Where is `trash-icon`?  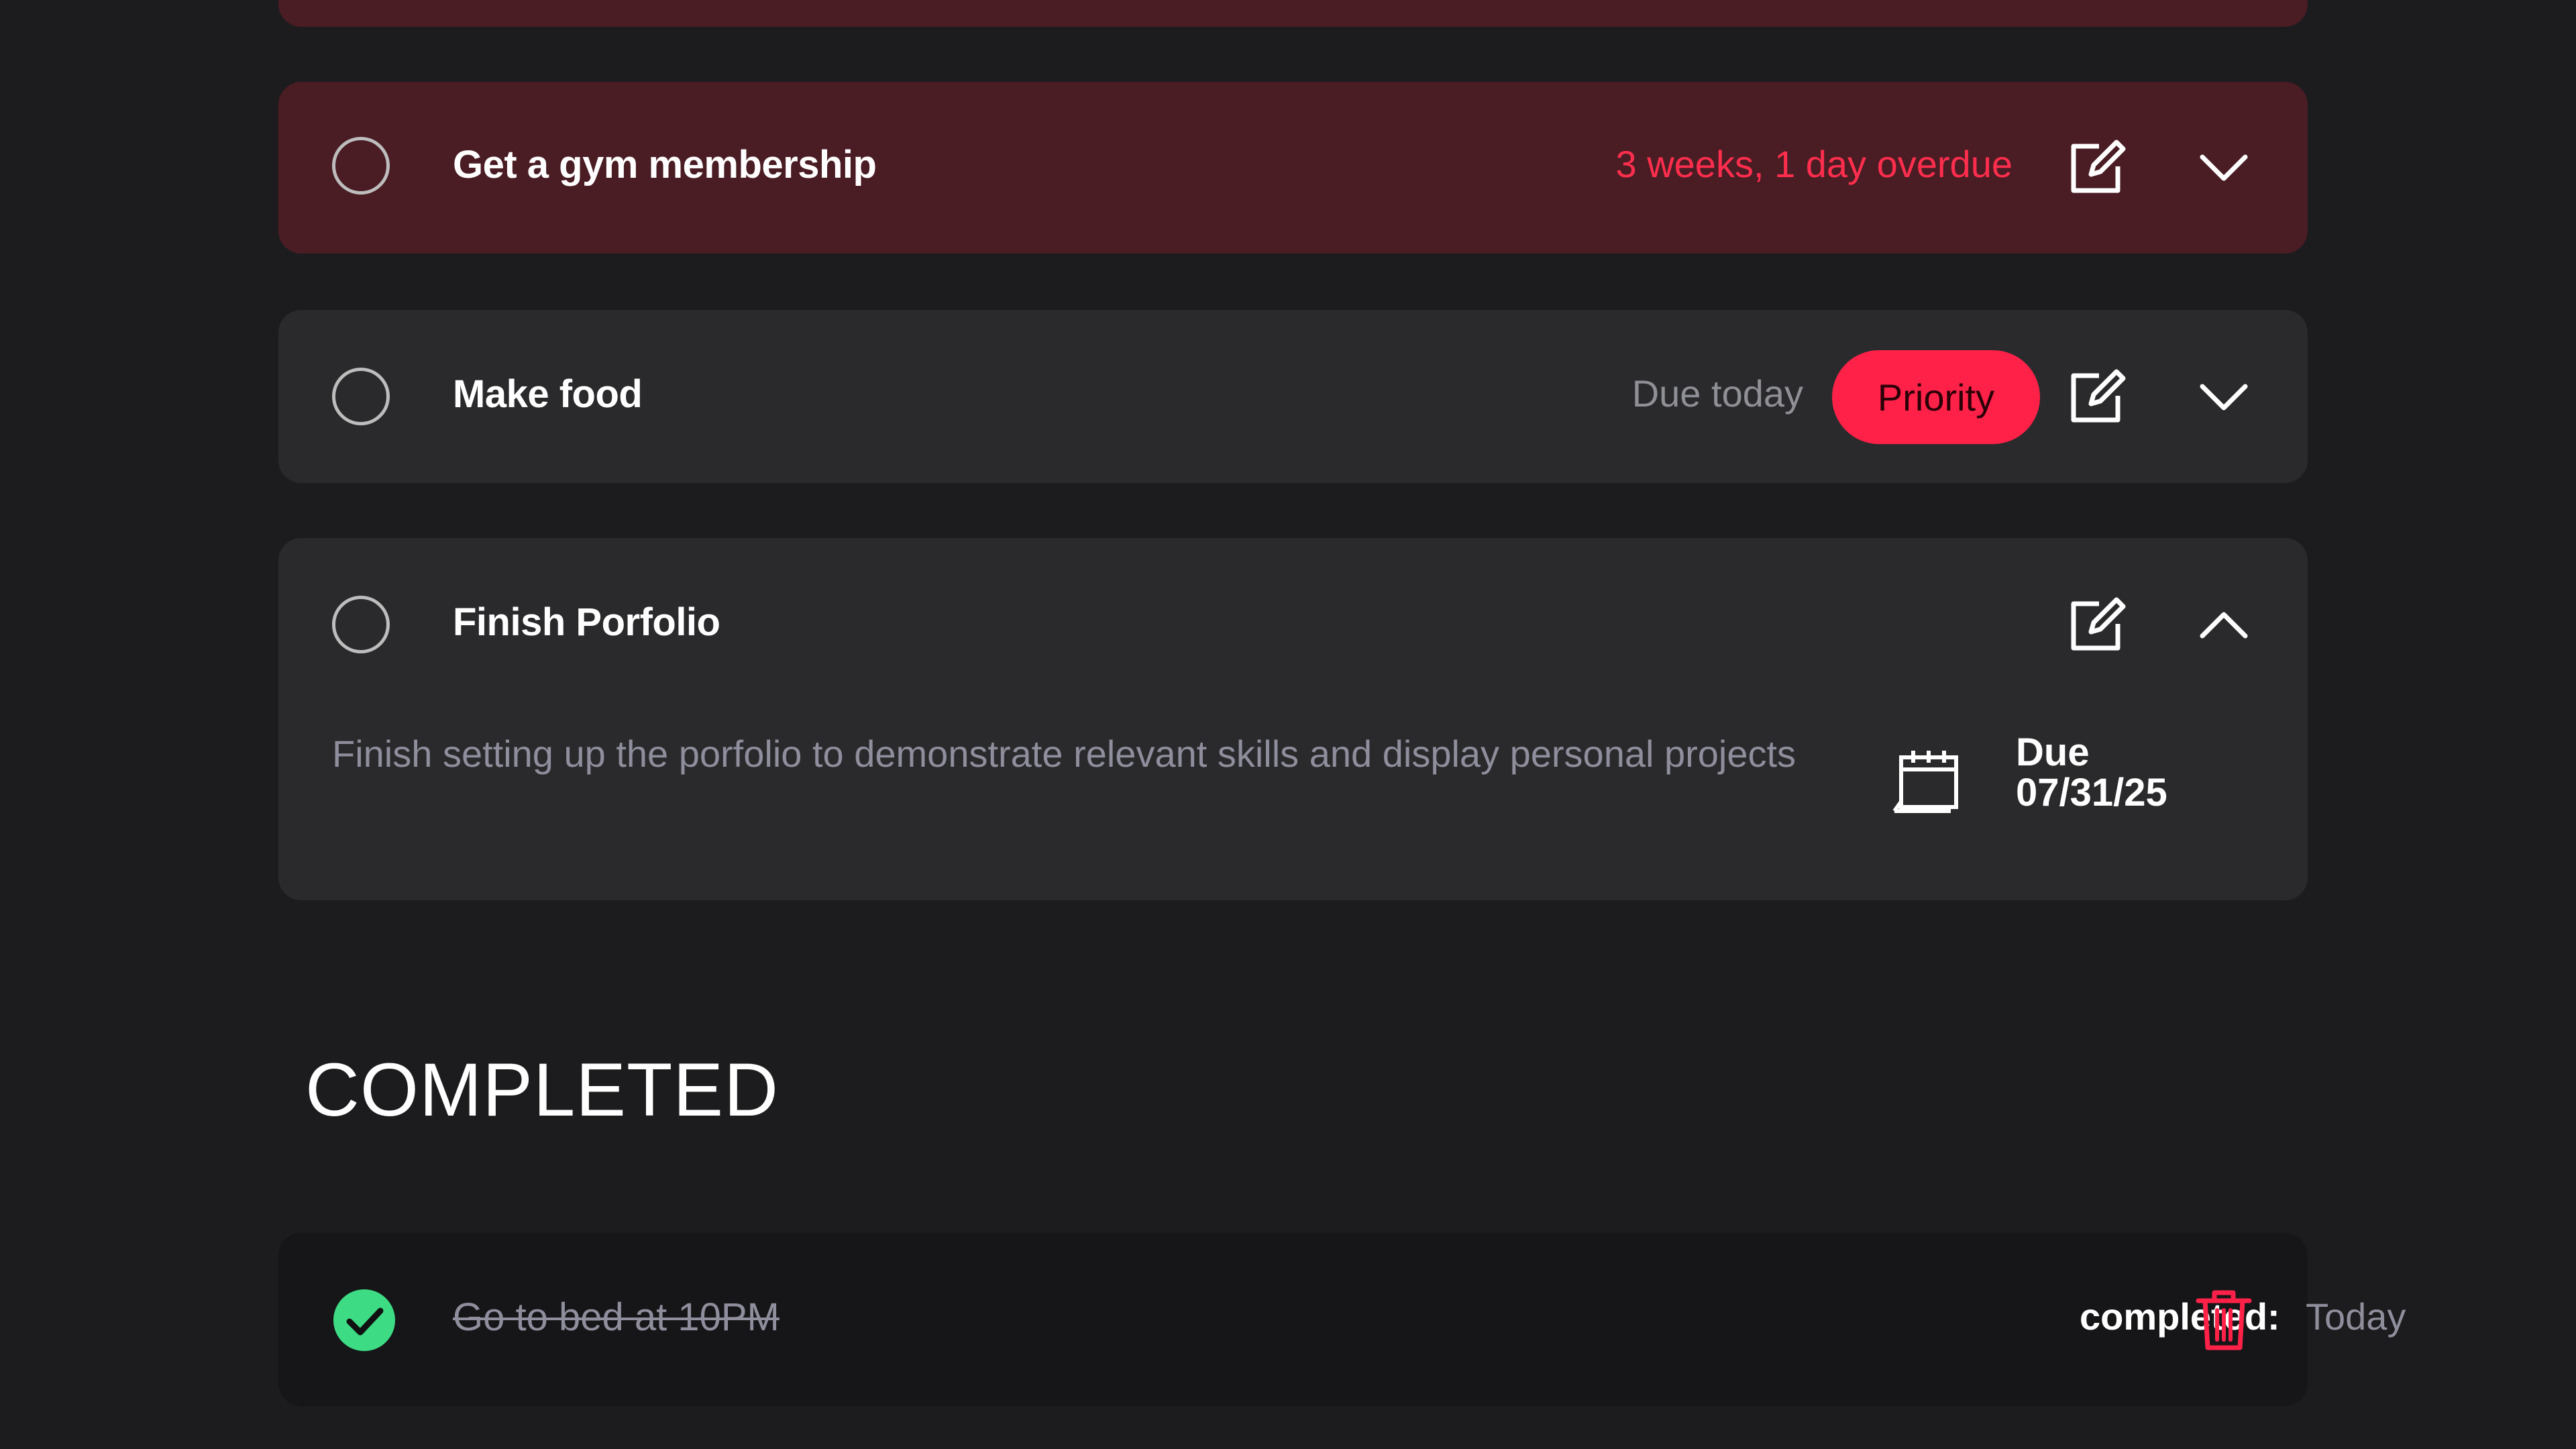 trash-icon is located at coordinates (2224, 1320).